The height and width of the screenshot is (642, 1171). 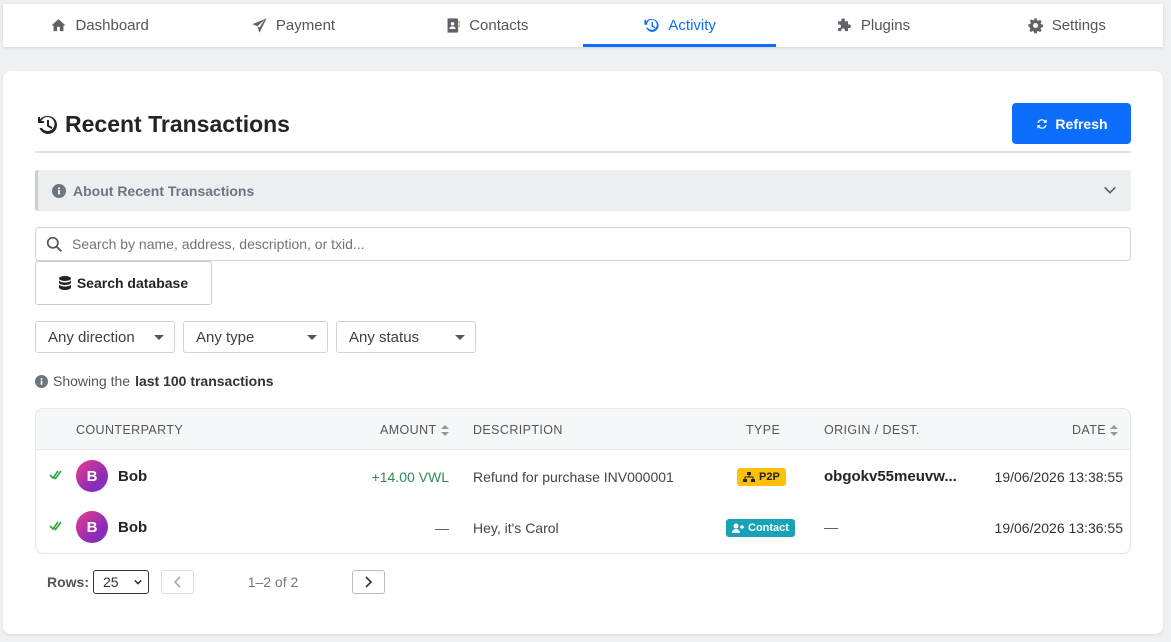 I want to click on tab-settings: Settings, so click(x=1066, y=25).